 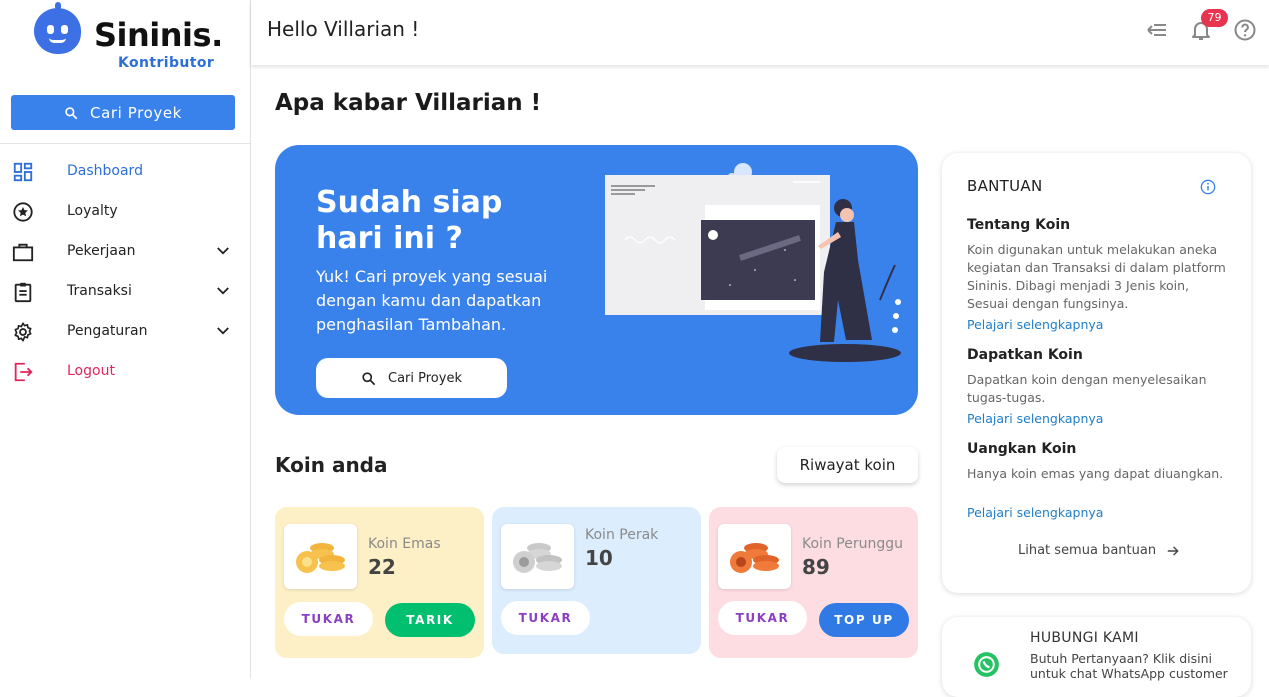 What do you see at coordinates (1022, 449) in the screenshot?
I see `help-section-title: Uangkan Koin` at bounding box center [1022, 449].